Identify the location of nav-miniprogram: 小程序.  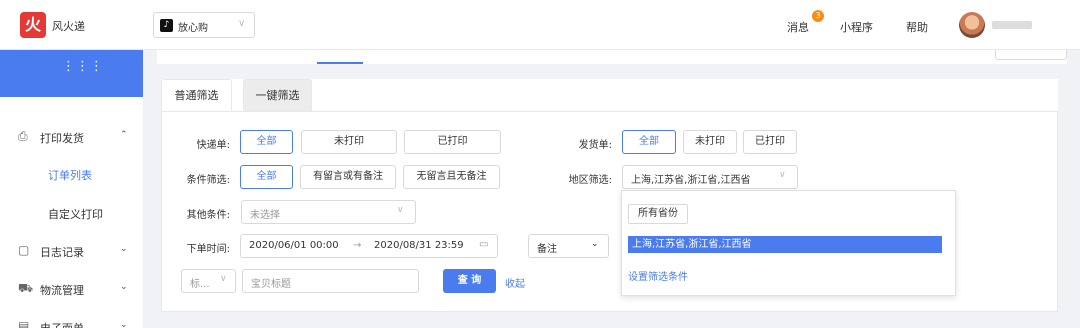
(856, 27).